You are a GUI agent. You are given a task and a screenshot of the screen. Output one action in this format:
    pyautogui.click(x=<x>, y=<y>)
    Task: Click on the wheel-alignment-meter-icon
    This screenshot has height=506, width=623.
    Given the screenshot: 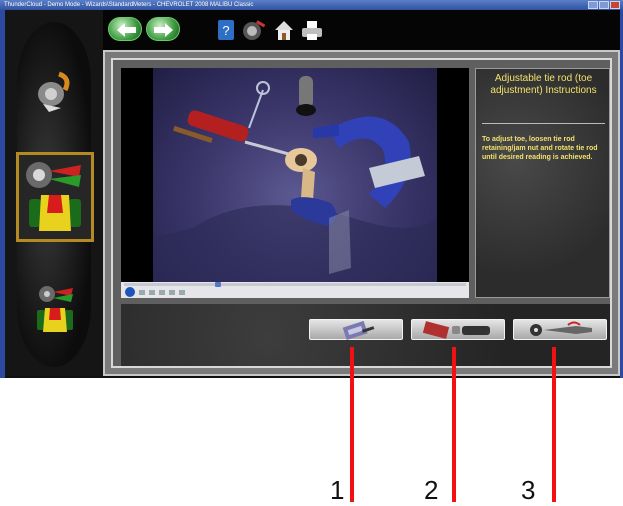 What is the action you would take?
    pyautogui.click(x=53, y=196)
    